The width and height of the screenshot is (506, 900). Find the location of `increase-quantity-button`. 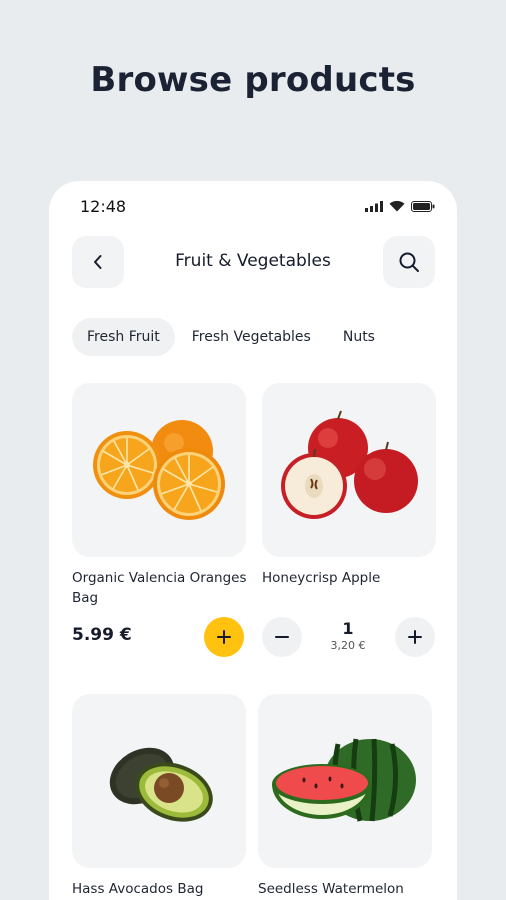

increase-quantity-button is located at coordinates (415, 637).